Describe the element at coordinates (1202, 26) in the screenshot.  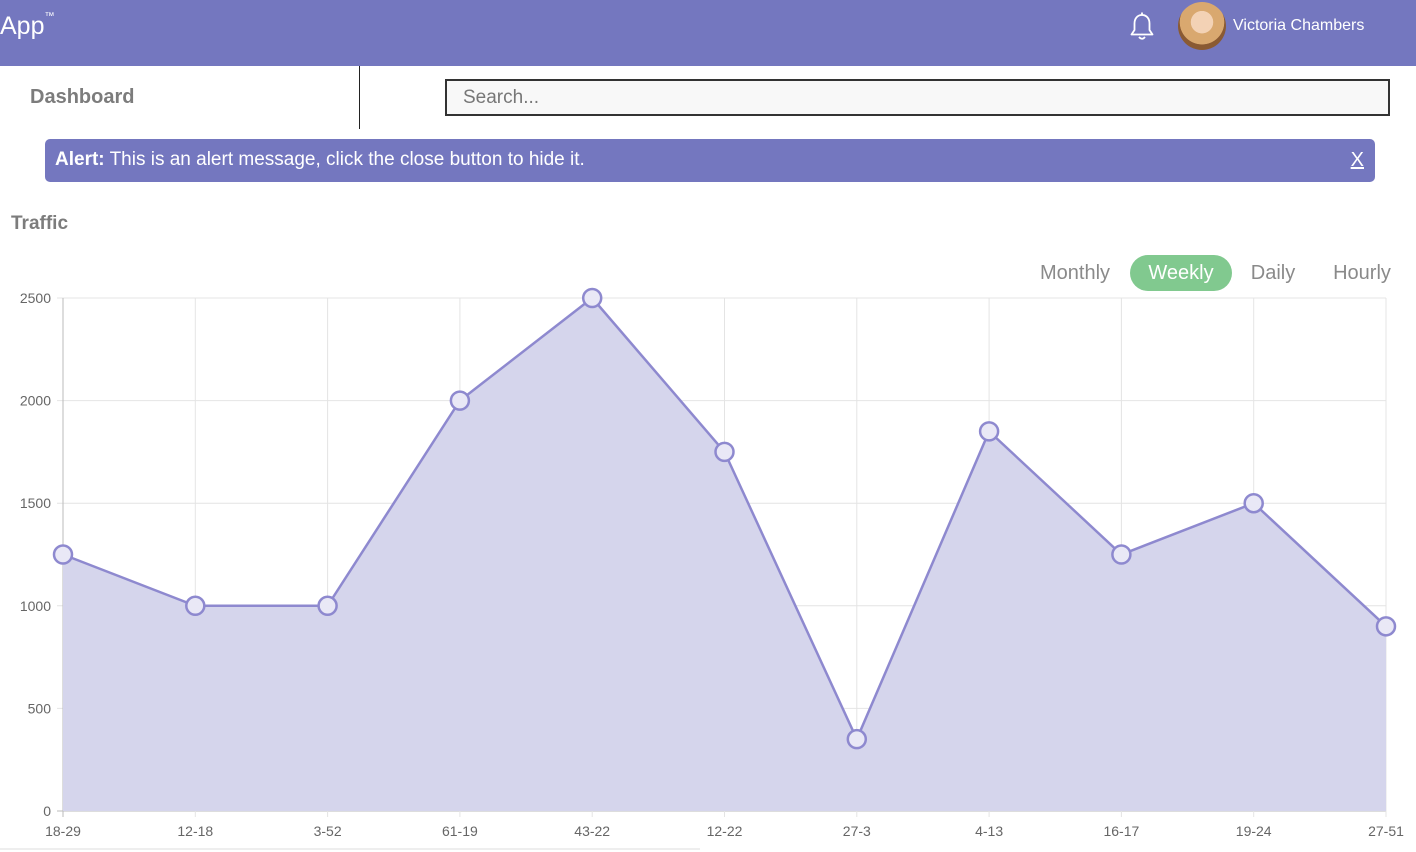
I see `avatar` at that location.